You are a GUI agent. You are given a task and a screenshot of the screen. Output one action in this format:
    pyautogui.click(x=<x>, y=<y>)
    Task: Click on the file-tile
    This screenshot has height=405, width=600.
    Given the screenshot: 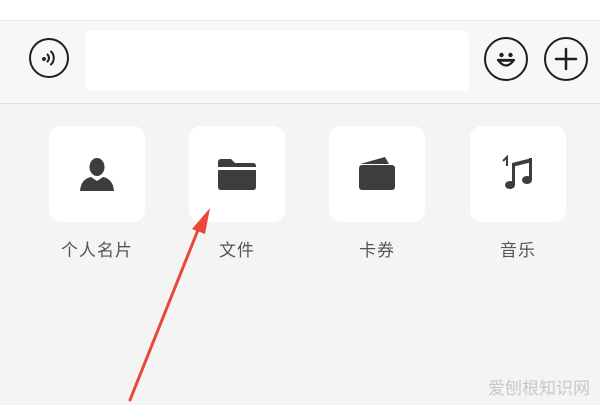 What is the action you would take?
    pyautogui.click(x=237, y=174)
    